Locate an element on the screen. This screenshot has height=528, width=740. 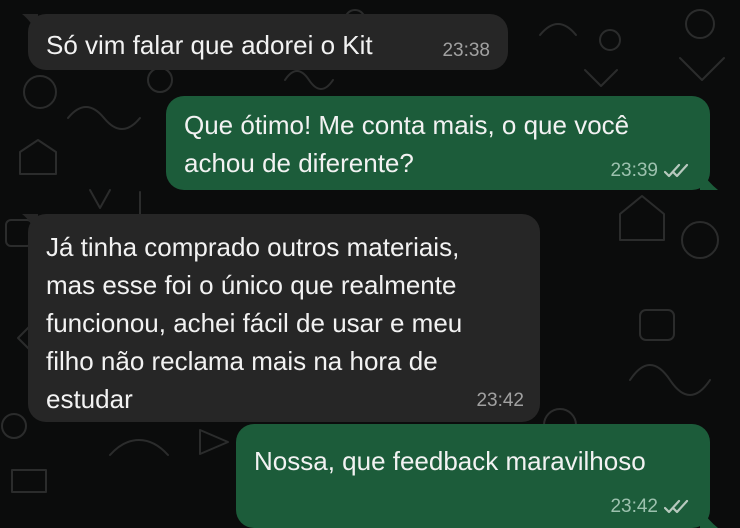
message-meta: 23:38 is located at coordinates (466, 51).